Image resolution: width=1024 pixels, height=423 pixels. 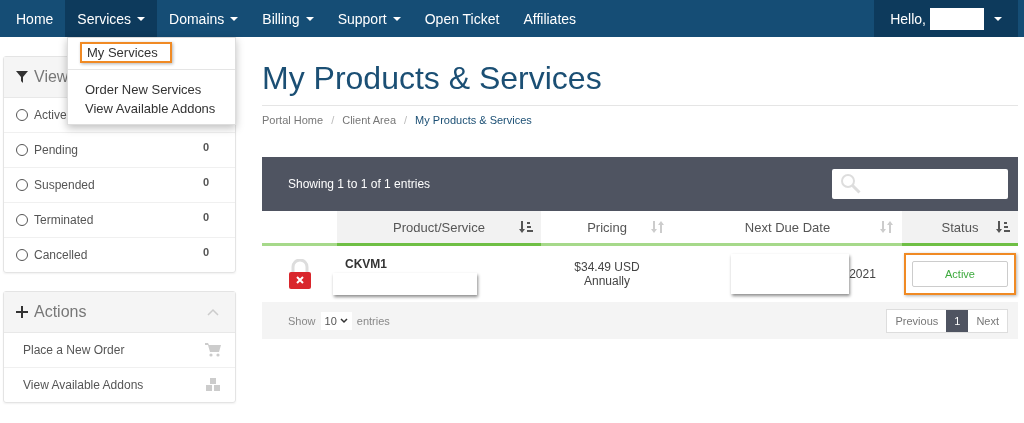 I want to click on product-name: CKVM1, so click(x=366, y=264).